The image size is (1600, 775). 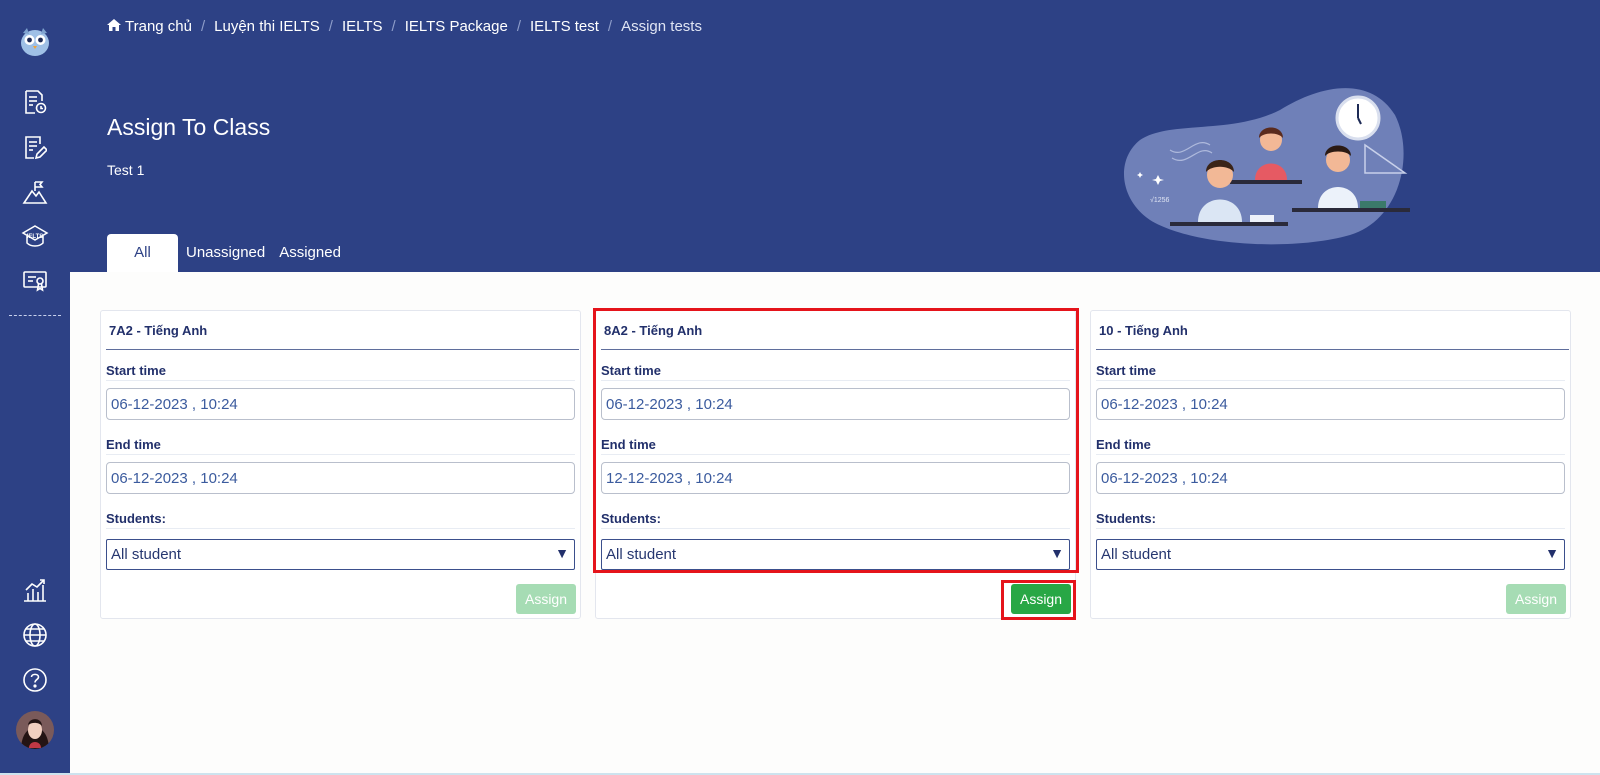 What do you see at coordinates (35, 102) in the screenshot?
I see `test-list-icon` at bounding box center [35, 102].